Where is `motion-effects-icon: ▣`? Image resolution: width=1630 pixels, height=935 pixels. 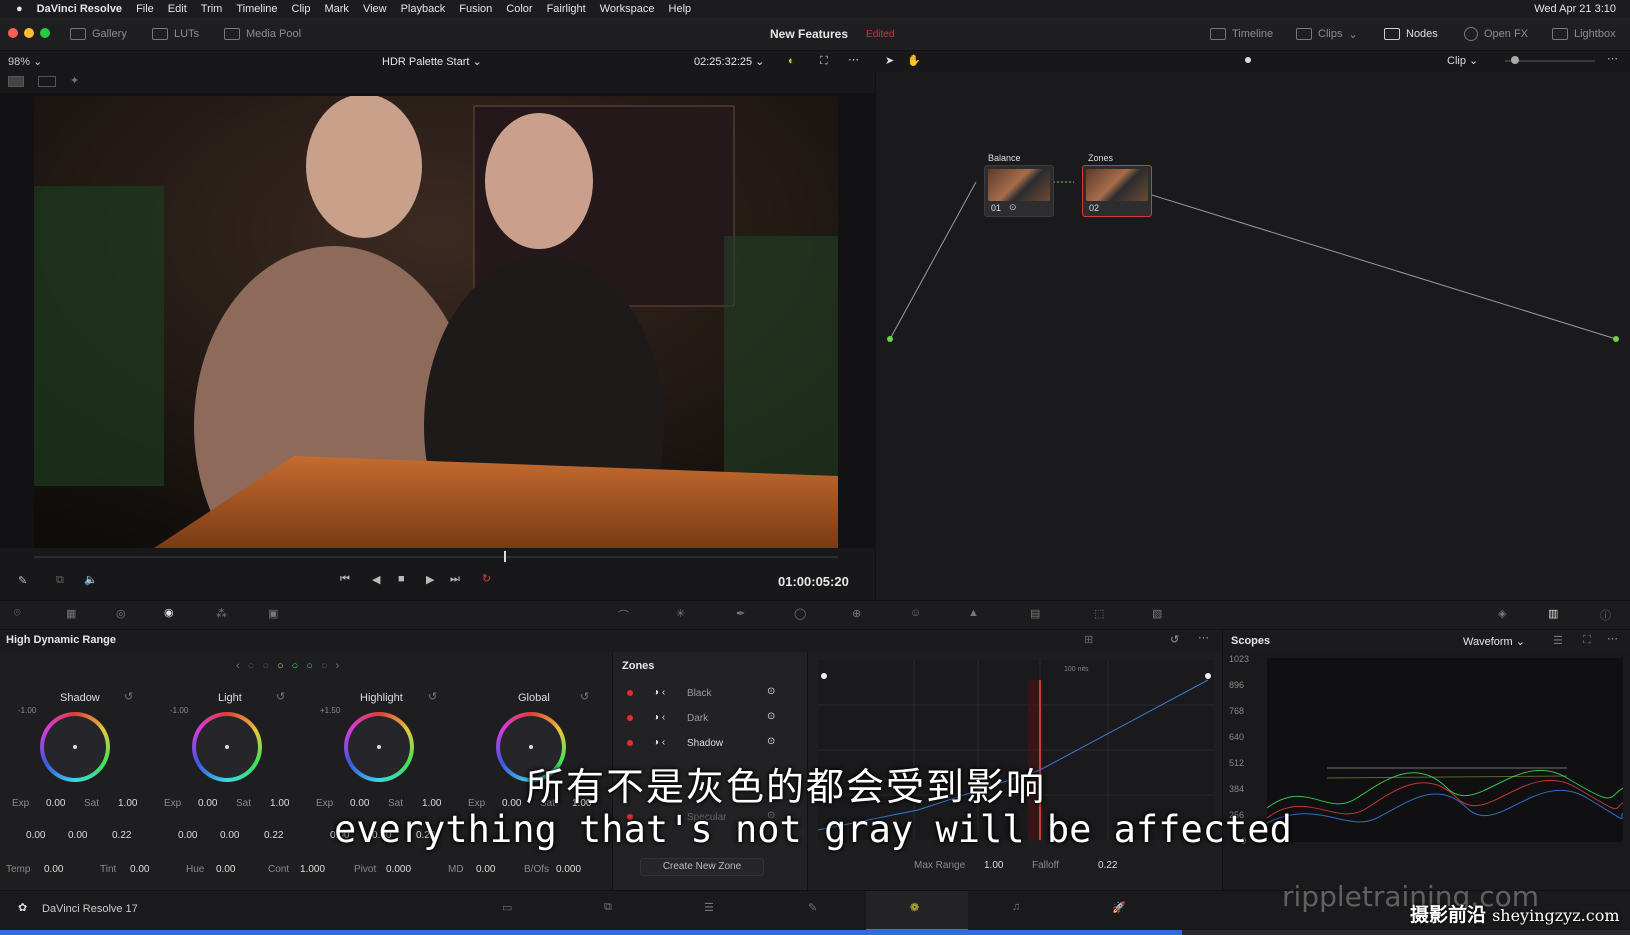
motion-effects-icon: ▣ is located at coordinates (273, 613).